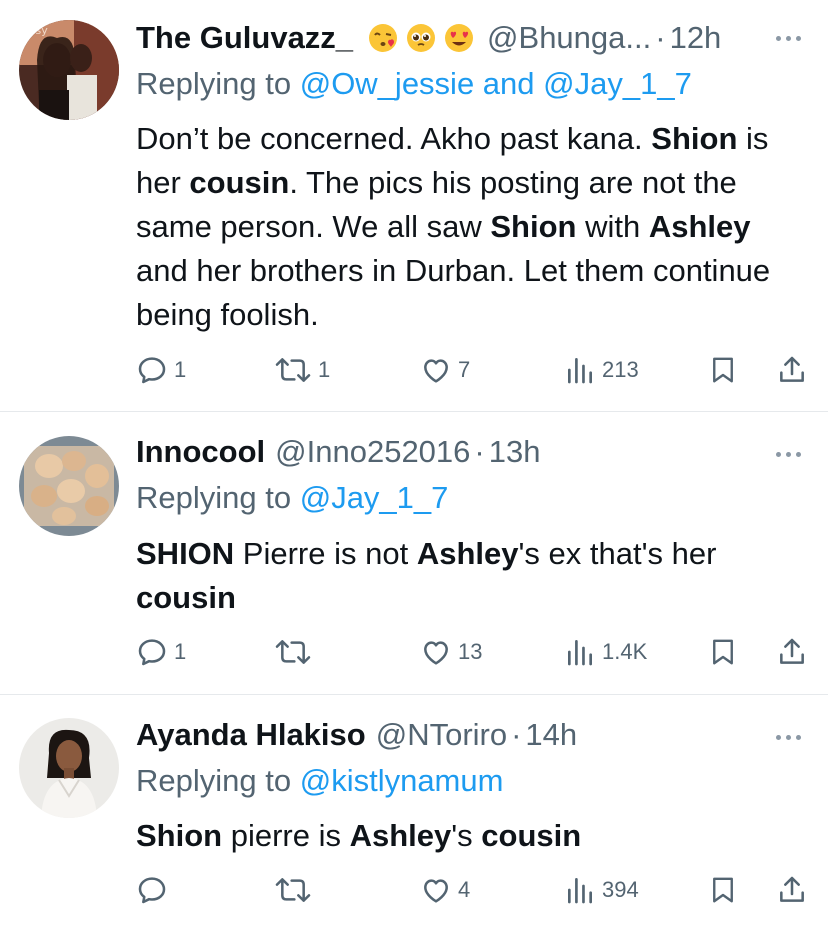  I want to click on views-button: 1.4K, so click(605, 652).